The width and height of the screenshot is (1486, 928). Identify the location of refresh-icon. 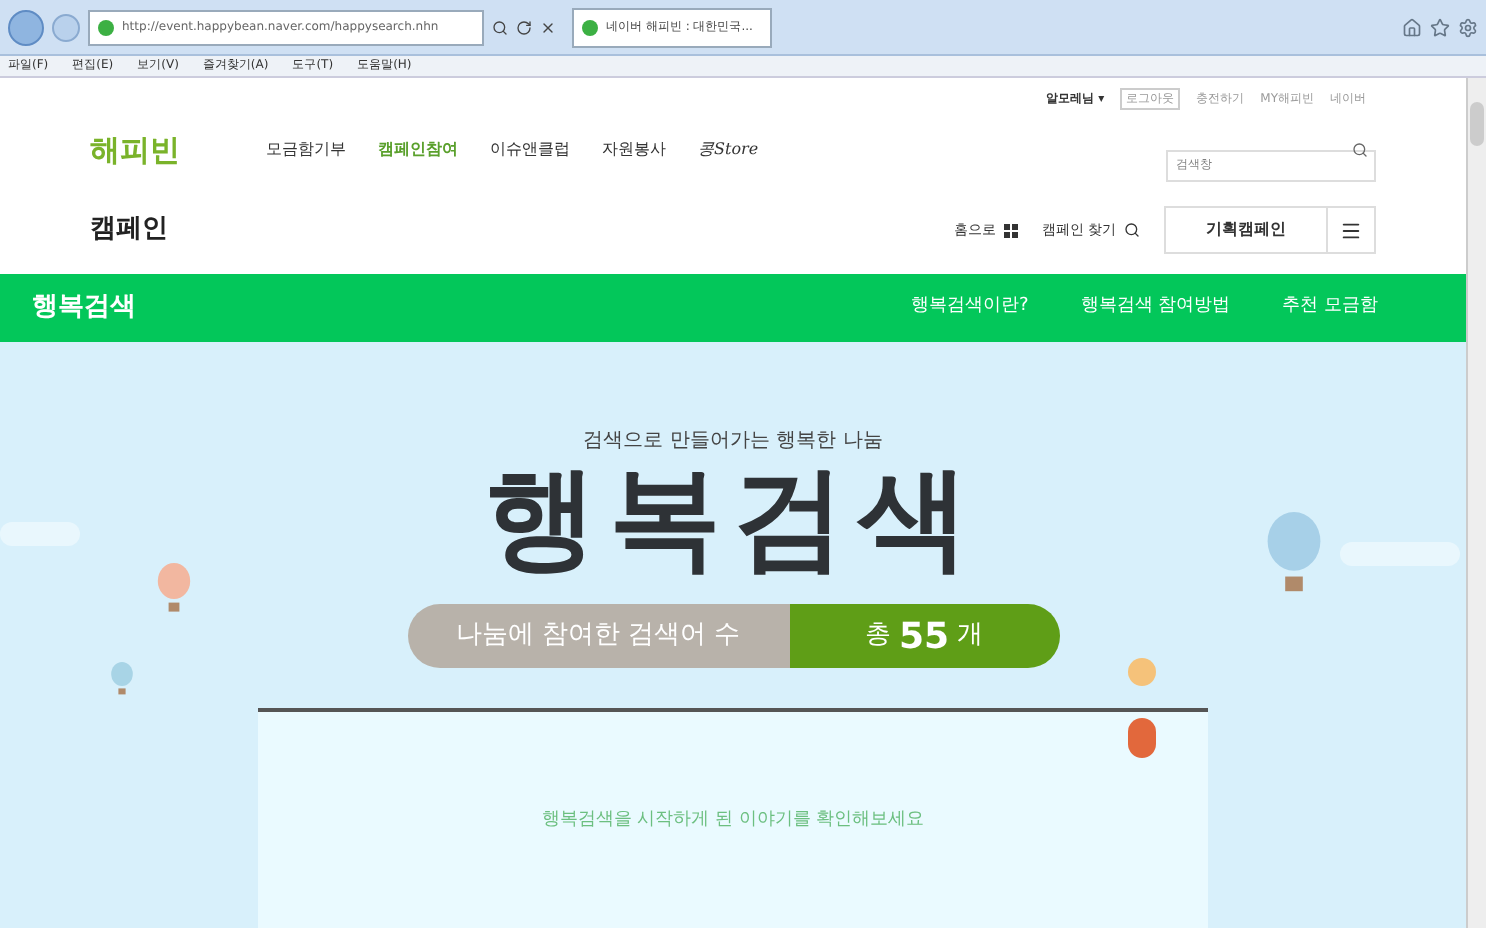
(524, 27).